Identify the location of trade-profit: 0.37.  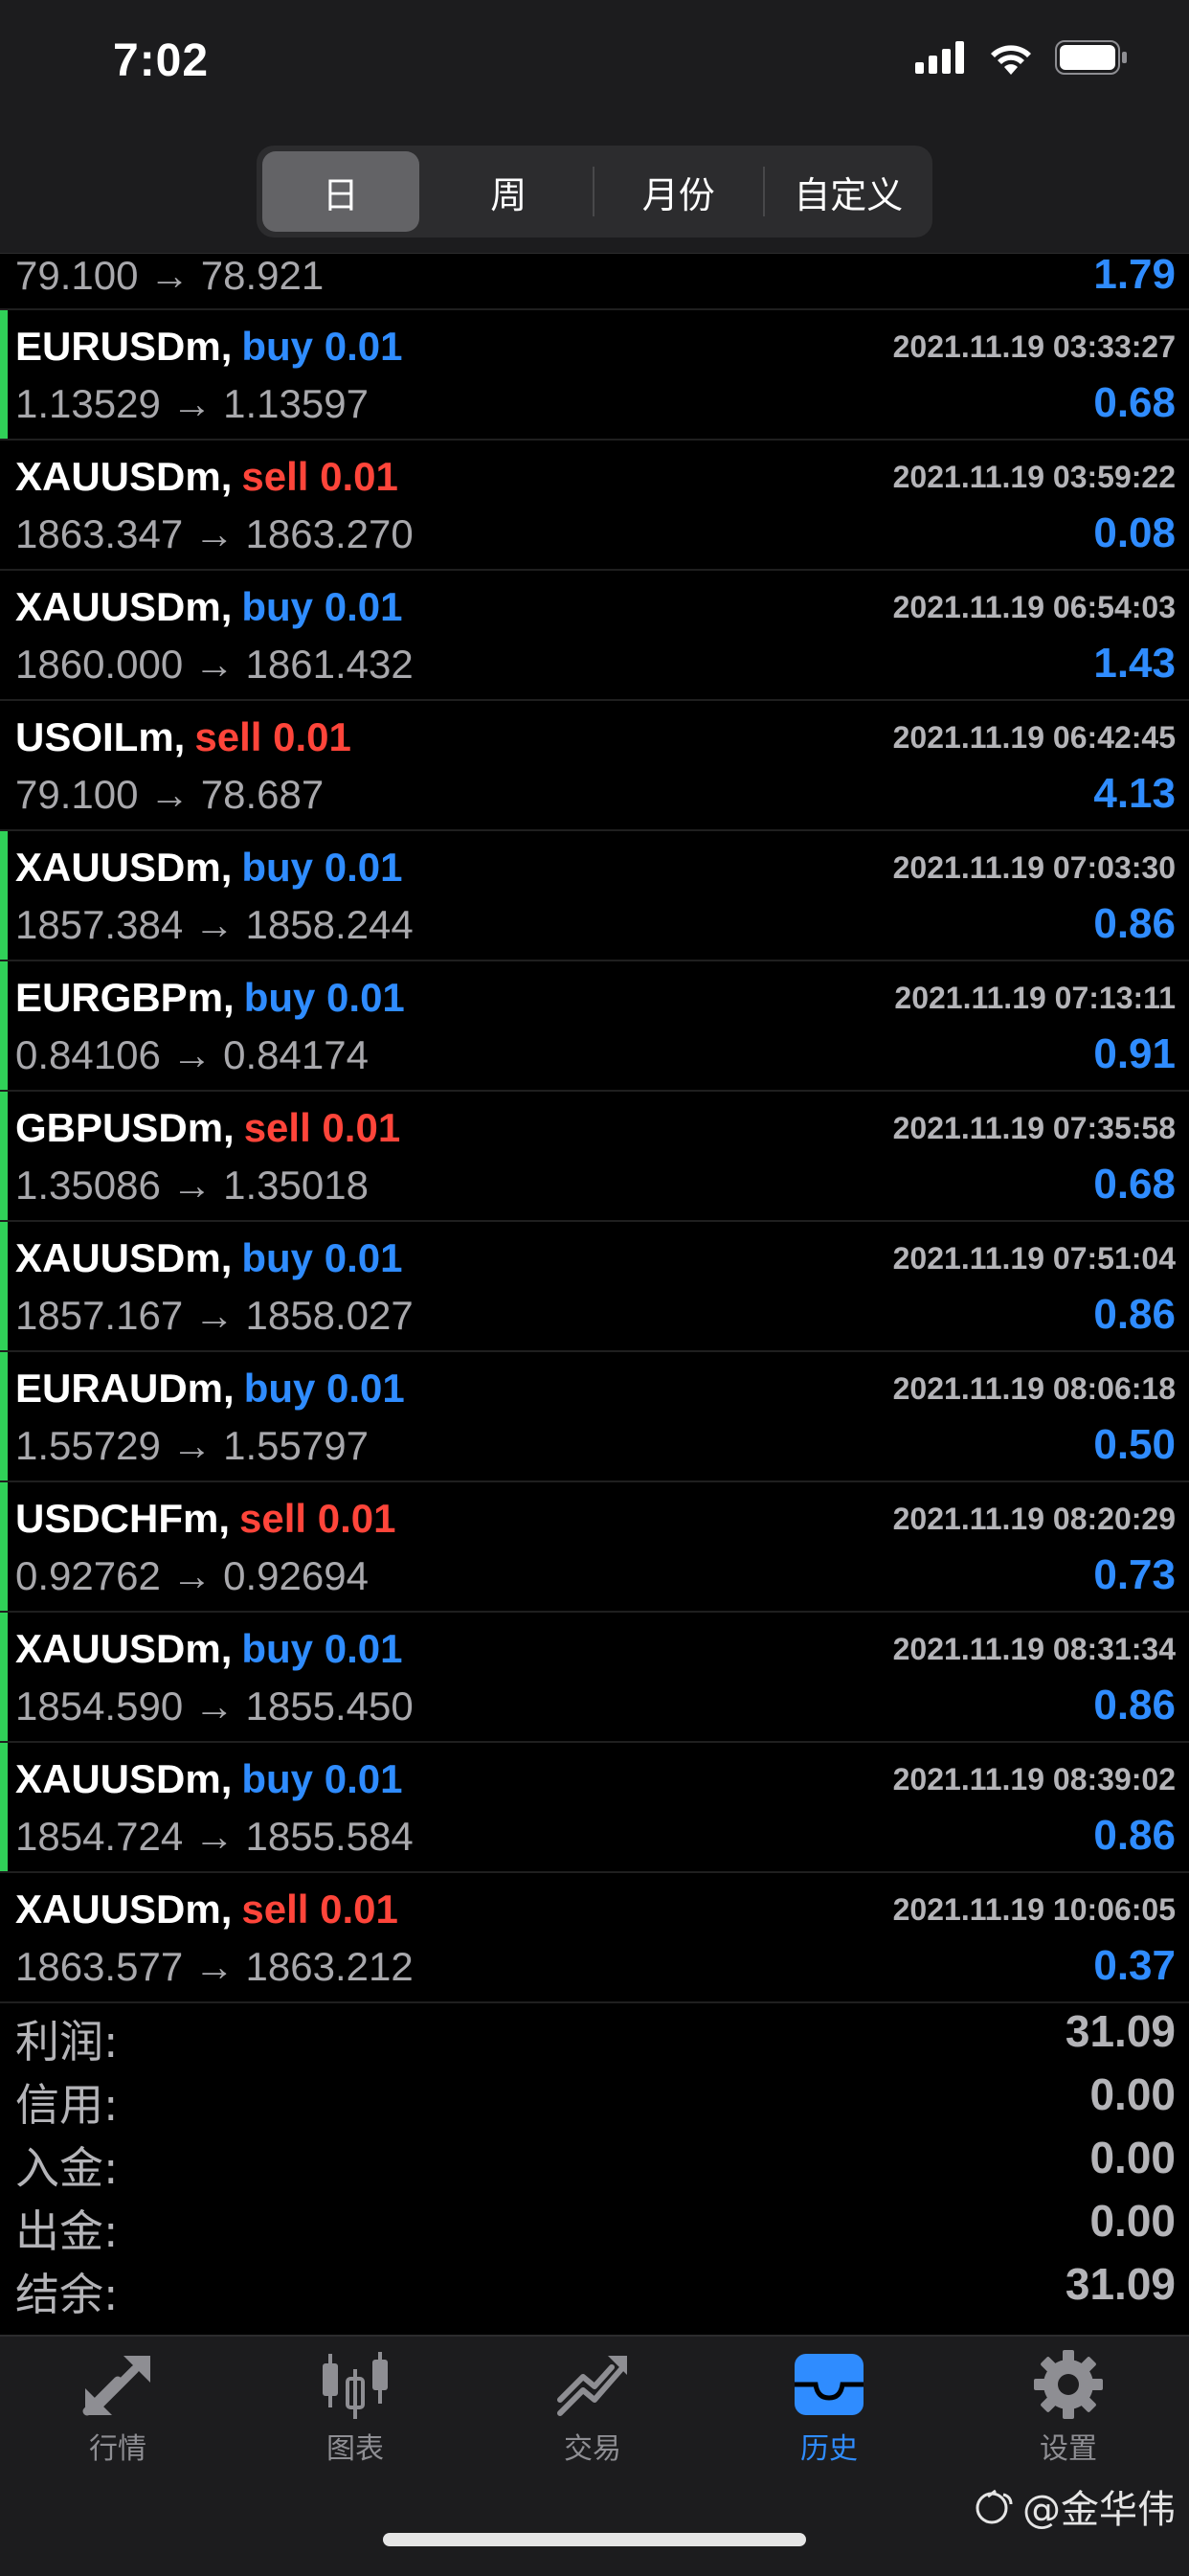
(1134, 1965).